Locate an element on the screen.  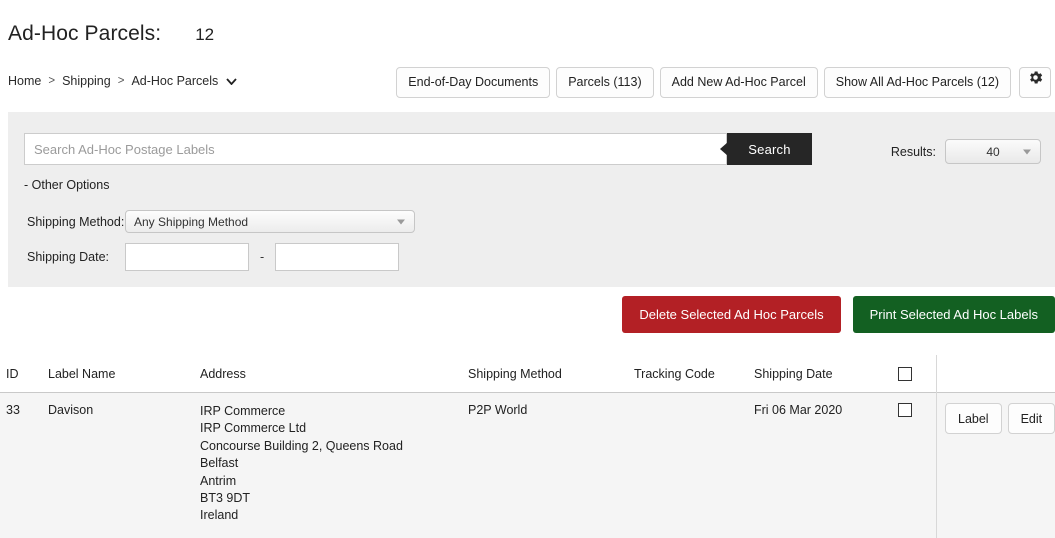
delete-selected-parcels-button: Delete Selected Ad Hoc Parcels is located at coordinates (731, 314).